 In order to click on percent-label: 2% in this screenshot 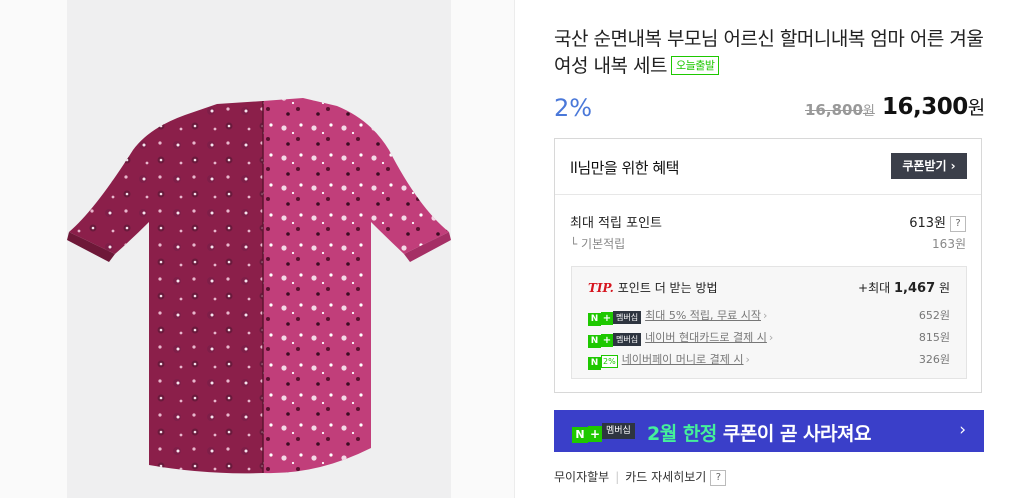, I will do `click(609, 361)`.